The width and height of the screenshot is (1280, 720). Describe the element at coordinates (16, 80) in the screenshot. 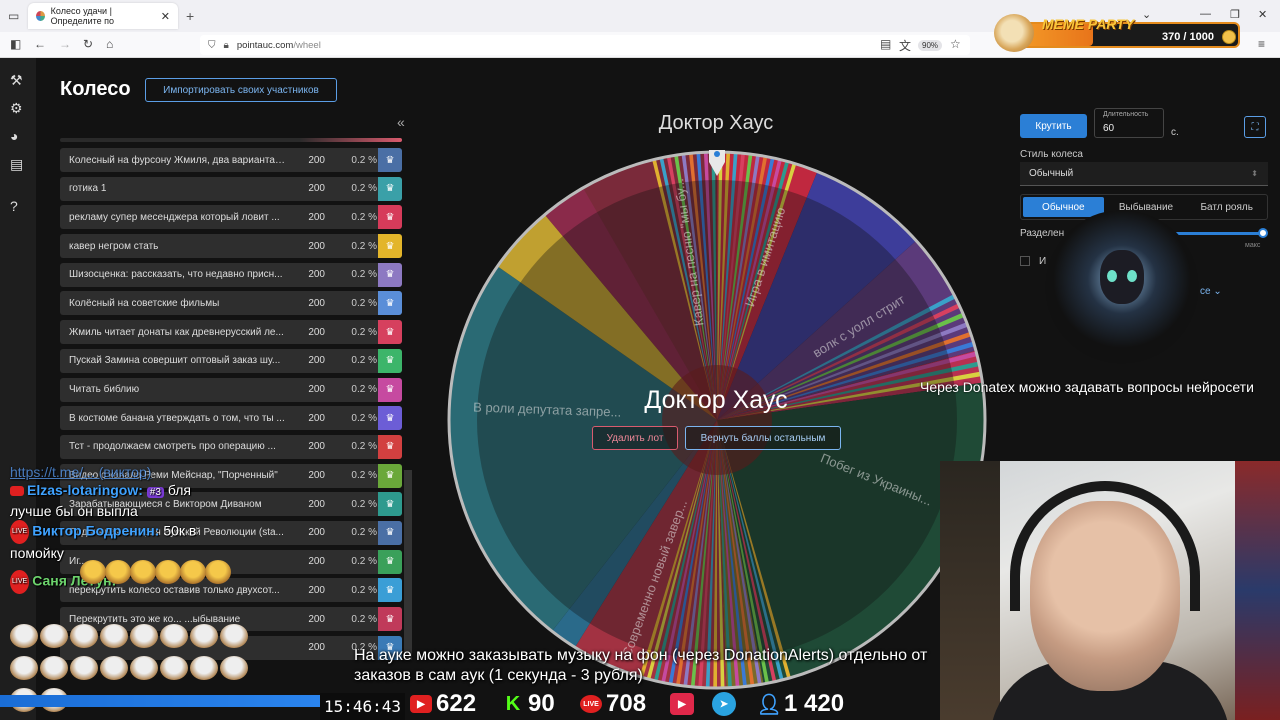

I see `auction-hammer-icon: ⚒` at that location.